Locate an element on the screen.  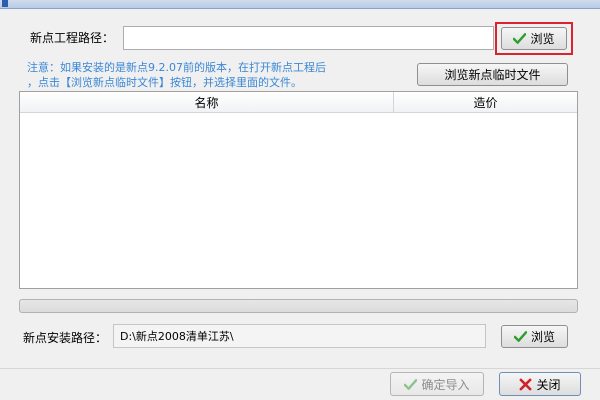
browse-temp-files-button: 浏览新点临时文件 is located at coordinates (492, 74).